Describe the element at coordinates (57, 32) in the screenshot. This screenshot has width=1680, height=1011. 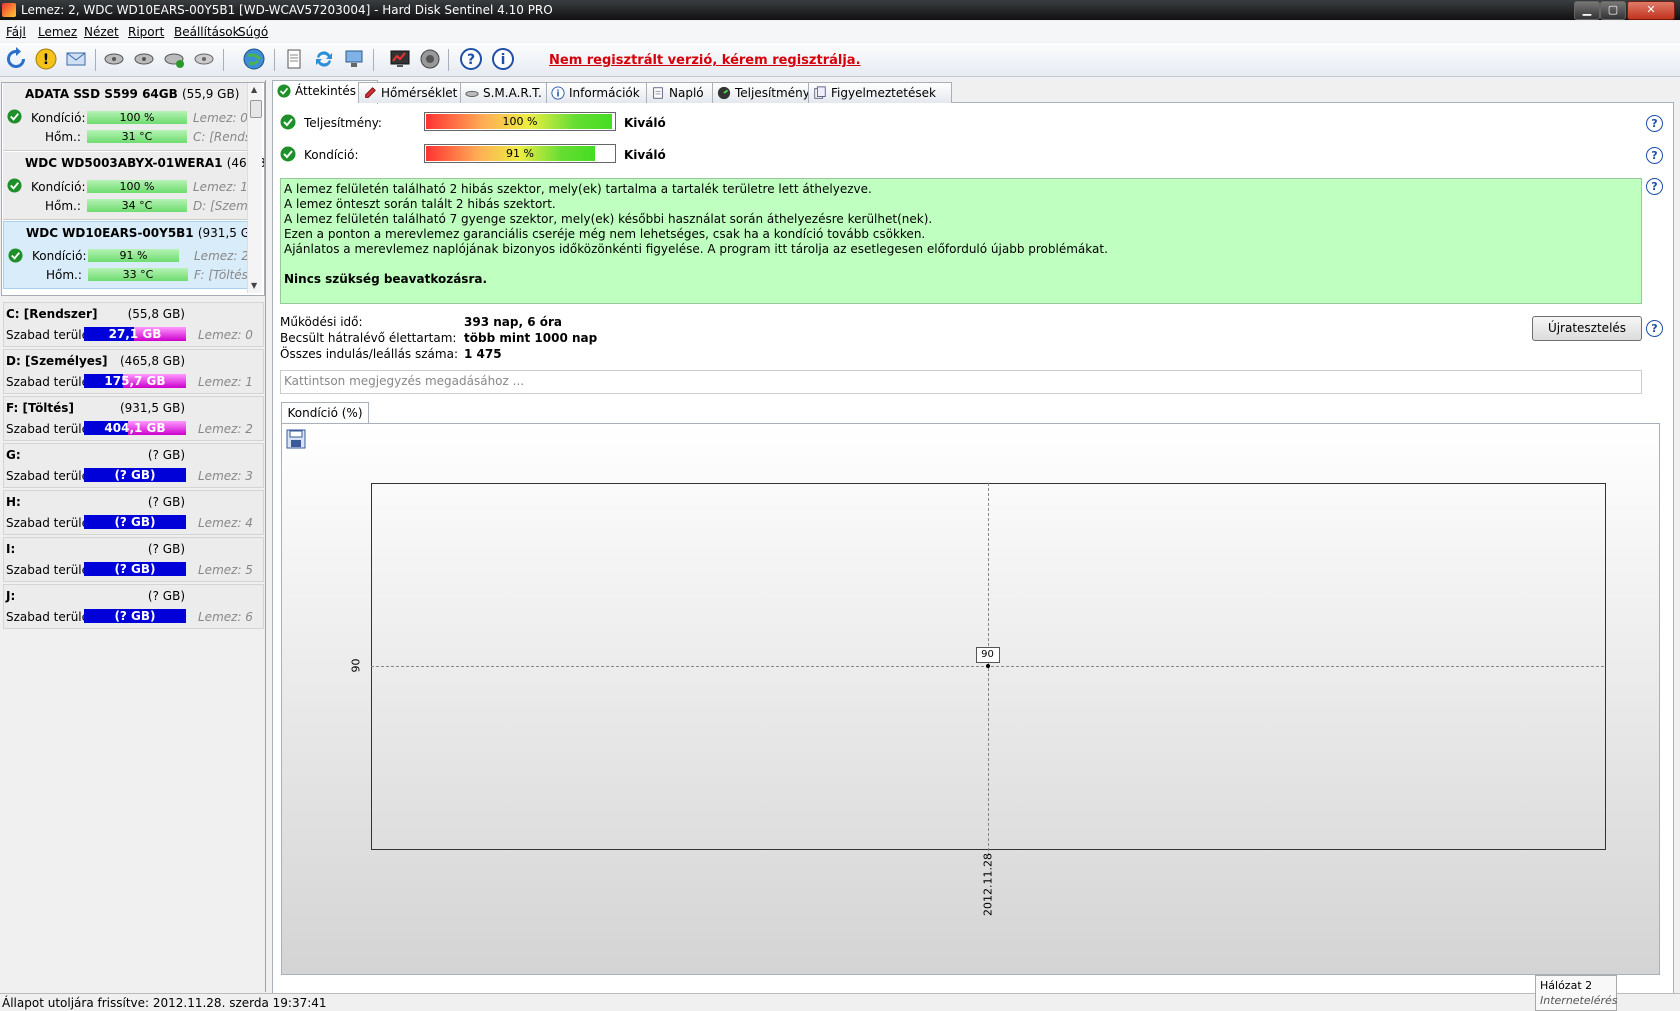
I see `menu-disk: Lemez` at that location.